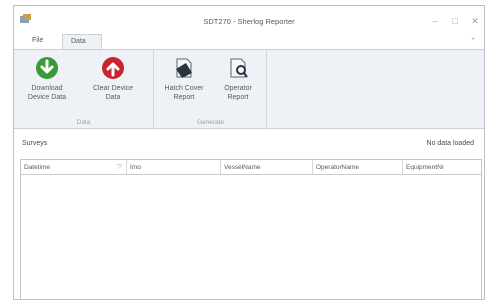 Image resolution: width=489 pixels, height=302 pixels. I want to click on clear-label-line2: Data, so click(113, 97).